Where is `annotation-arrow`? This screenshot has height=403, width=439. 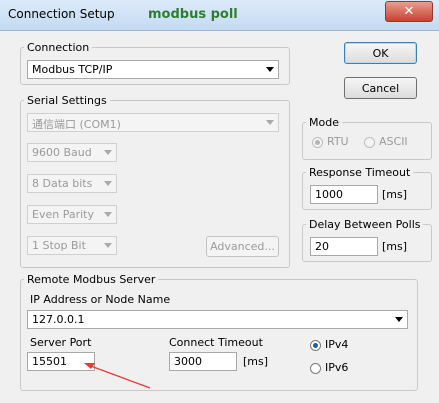 annotation-arrow is located at coordinates (117, 376).